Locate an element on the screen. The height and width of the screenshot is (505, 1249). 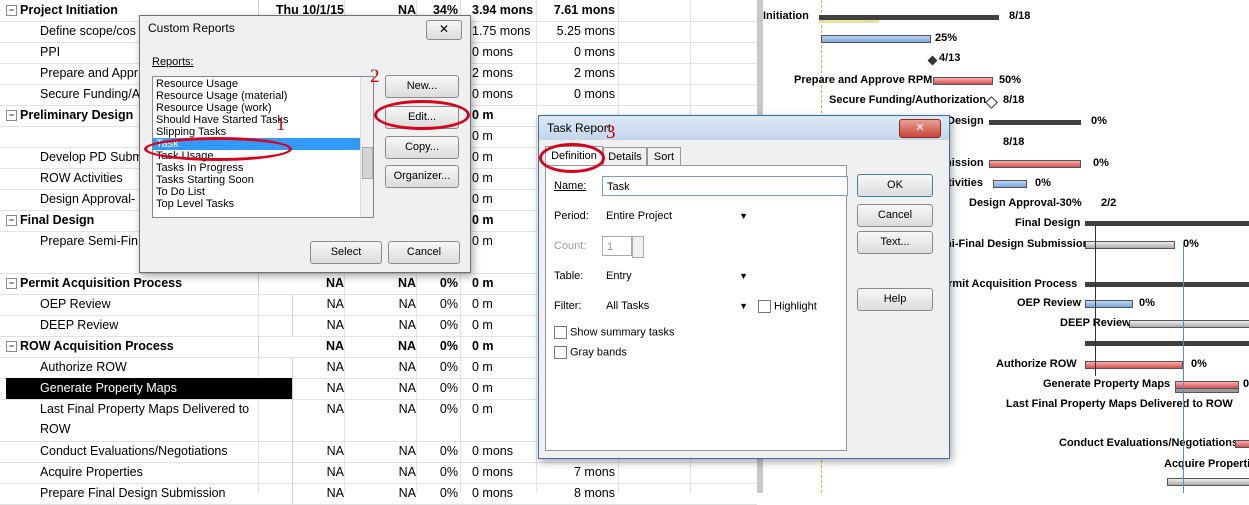
cell-dur: 1.75 mons is located at coordinates (503, 31).